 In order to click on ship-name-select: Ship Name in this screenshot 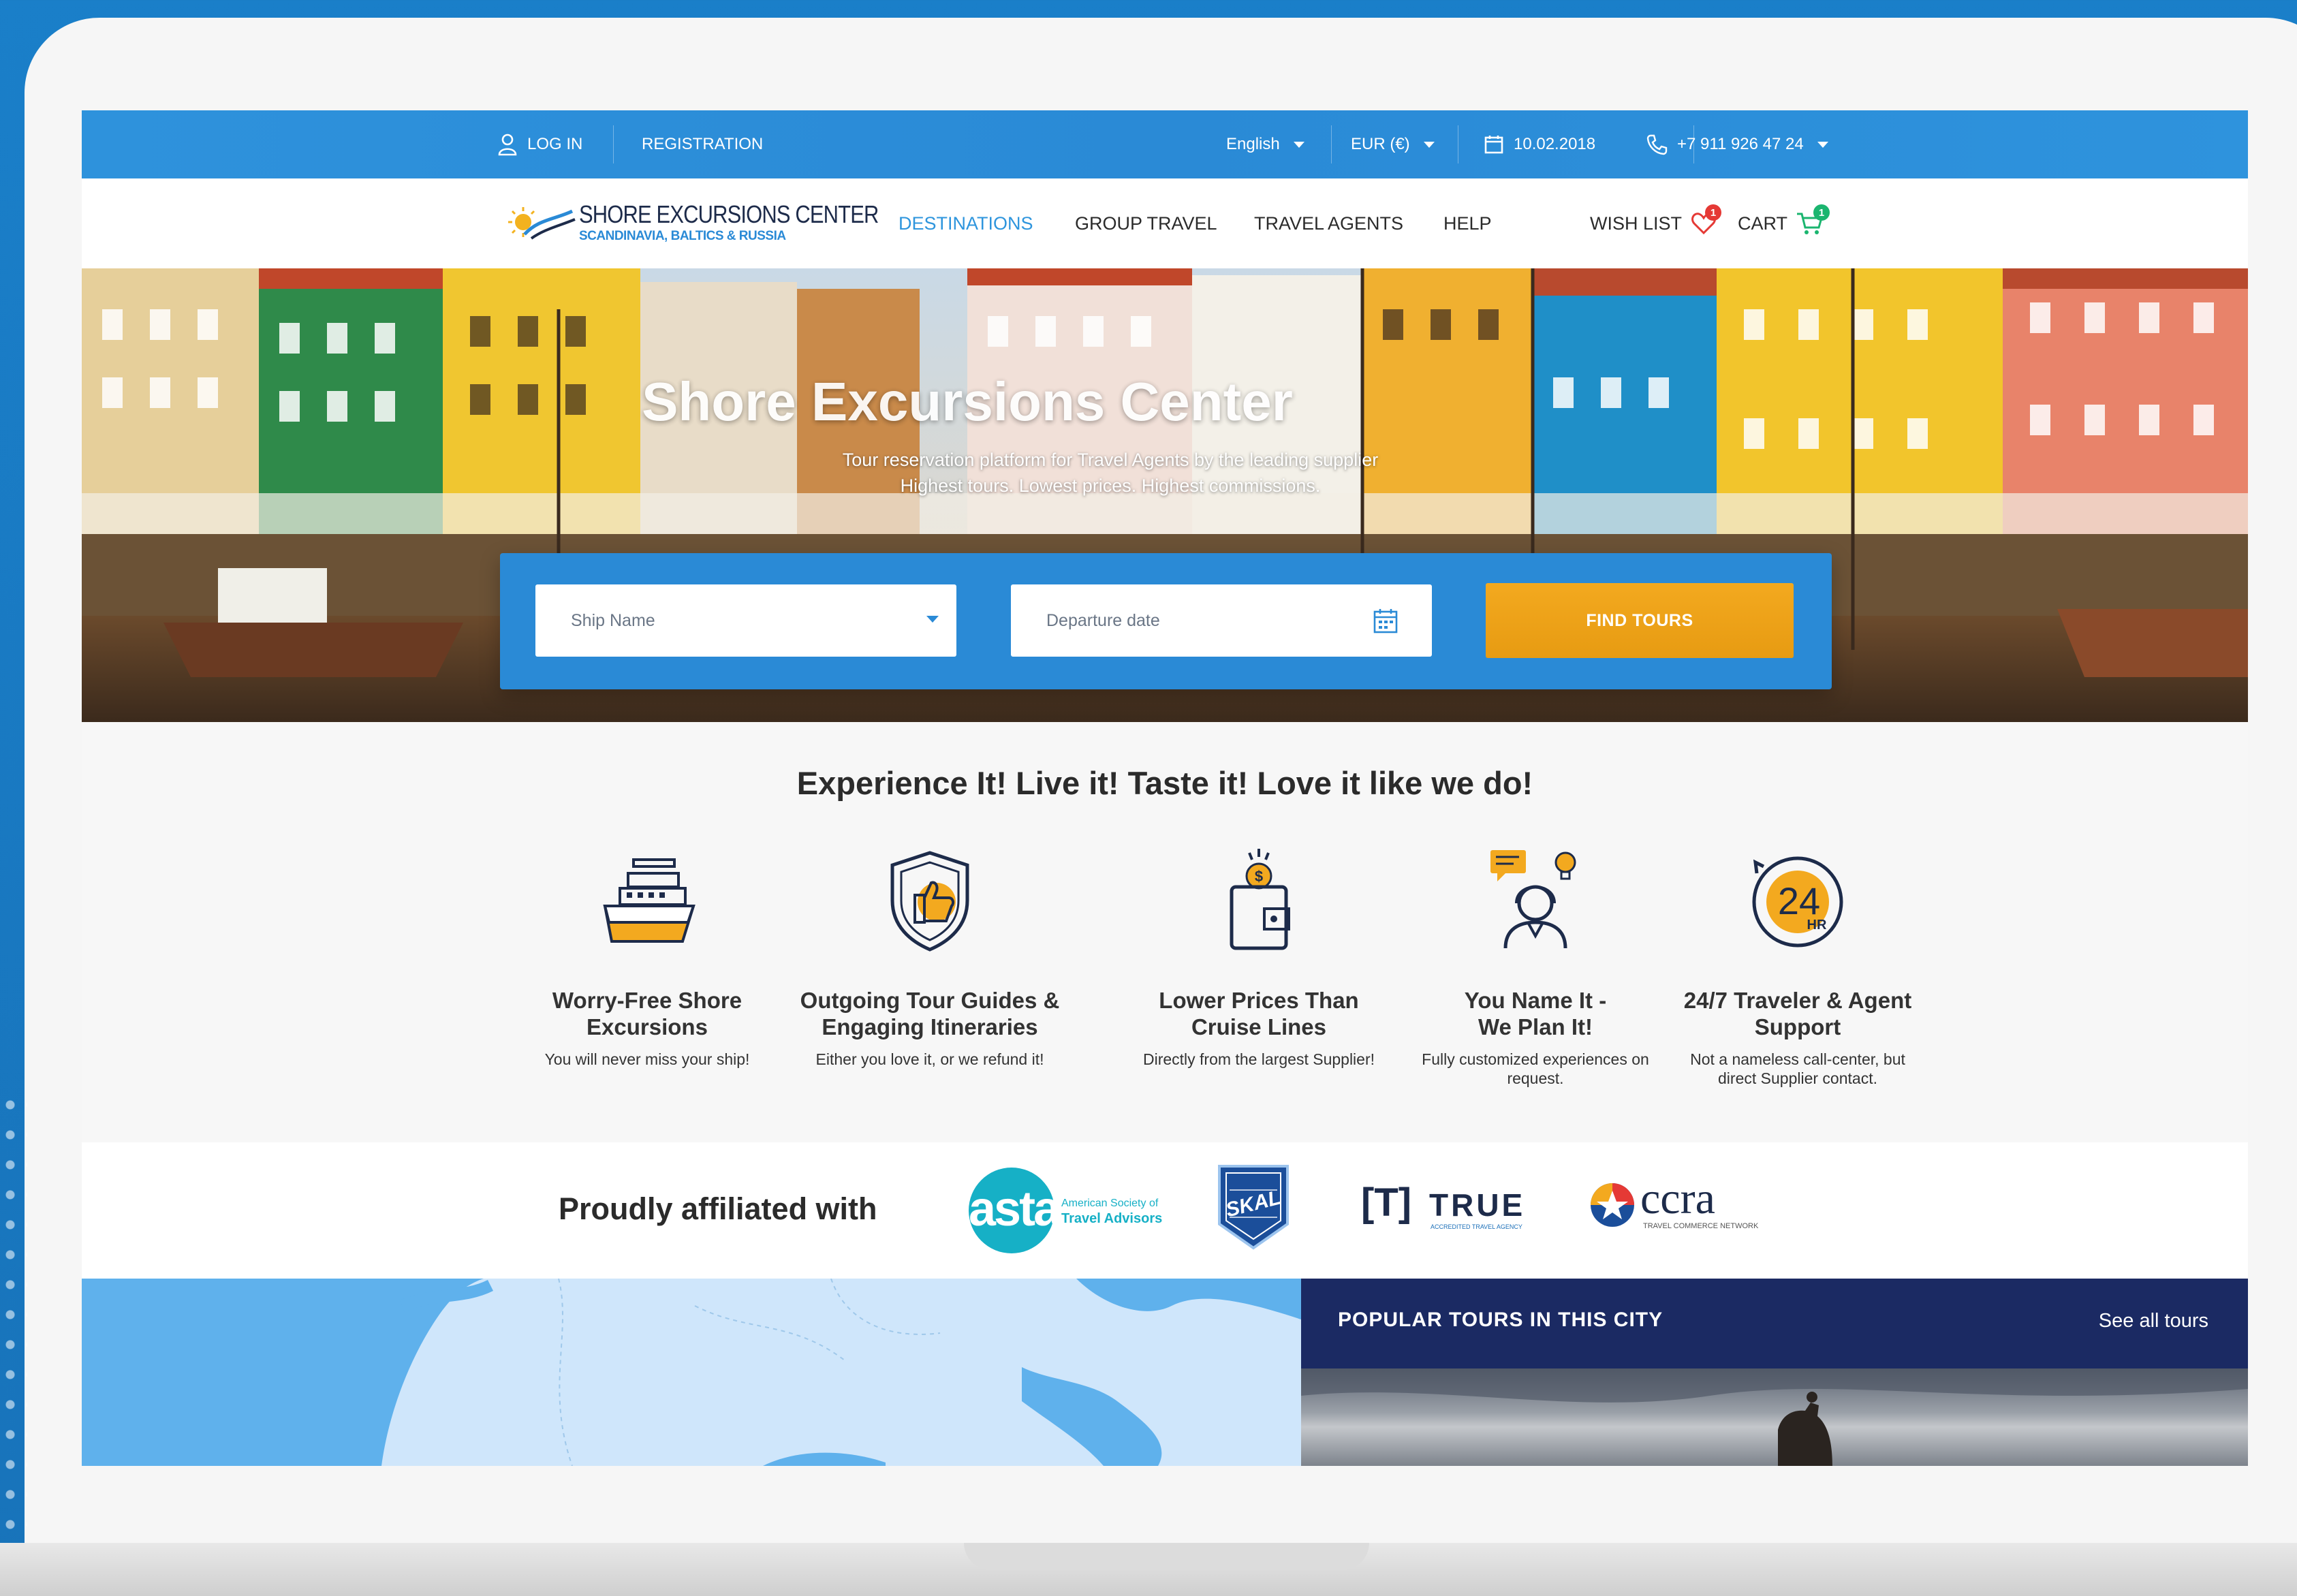, I will do `click(745, 620)`.